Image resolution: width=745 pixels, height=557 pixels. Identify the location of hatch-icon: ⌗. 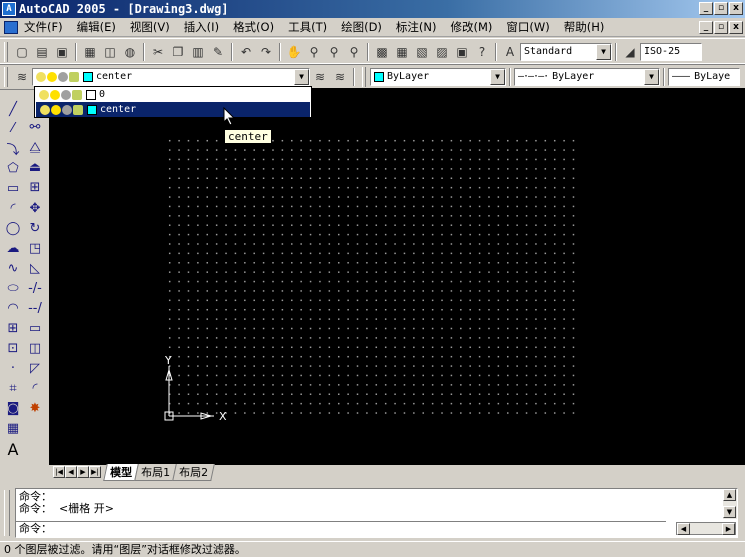
(13, 388).